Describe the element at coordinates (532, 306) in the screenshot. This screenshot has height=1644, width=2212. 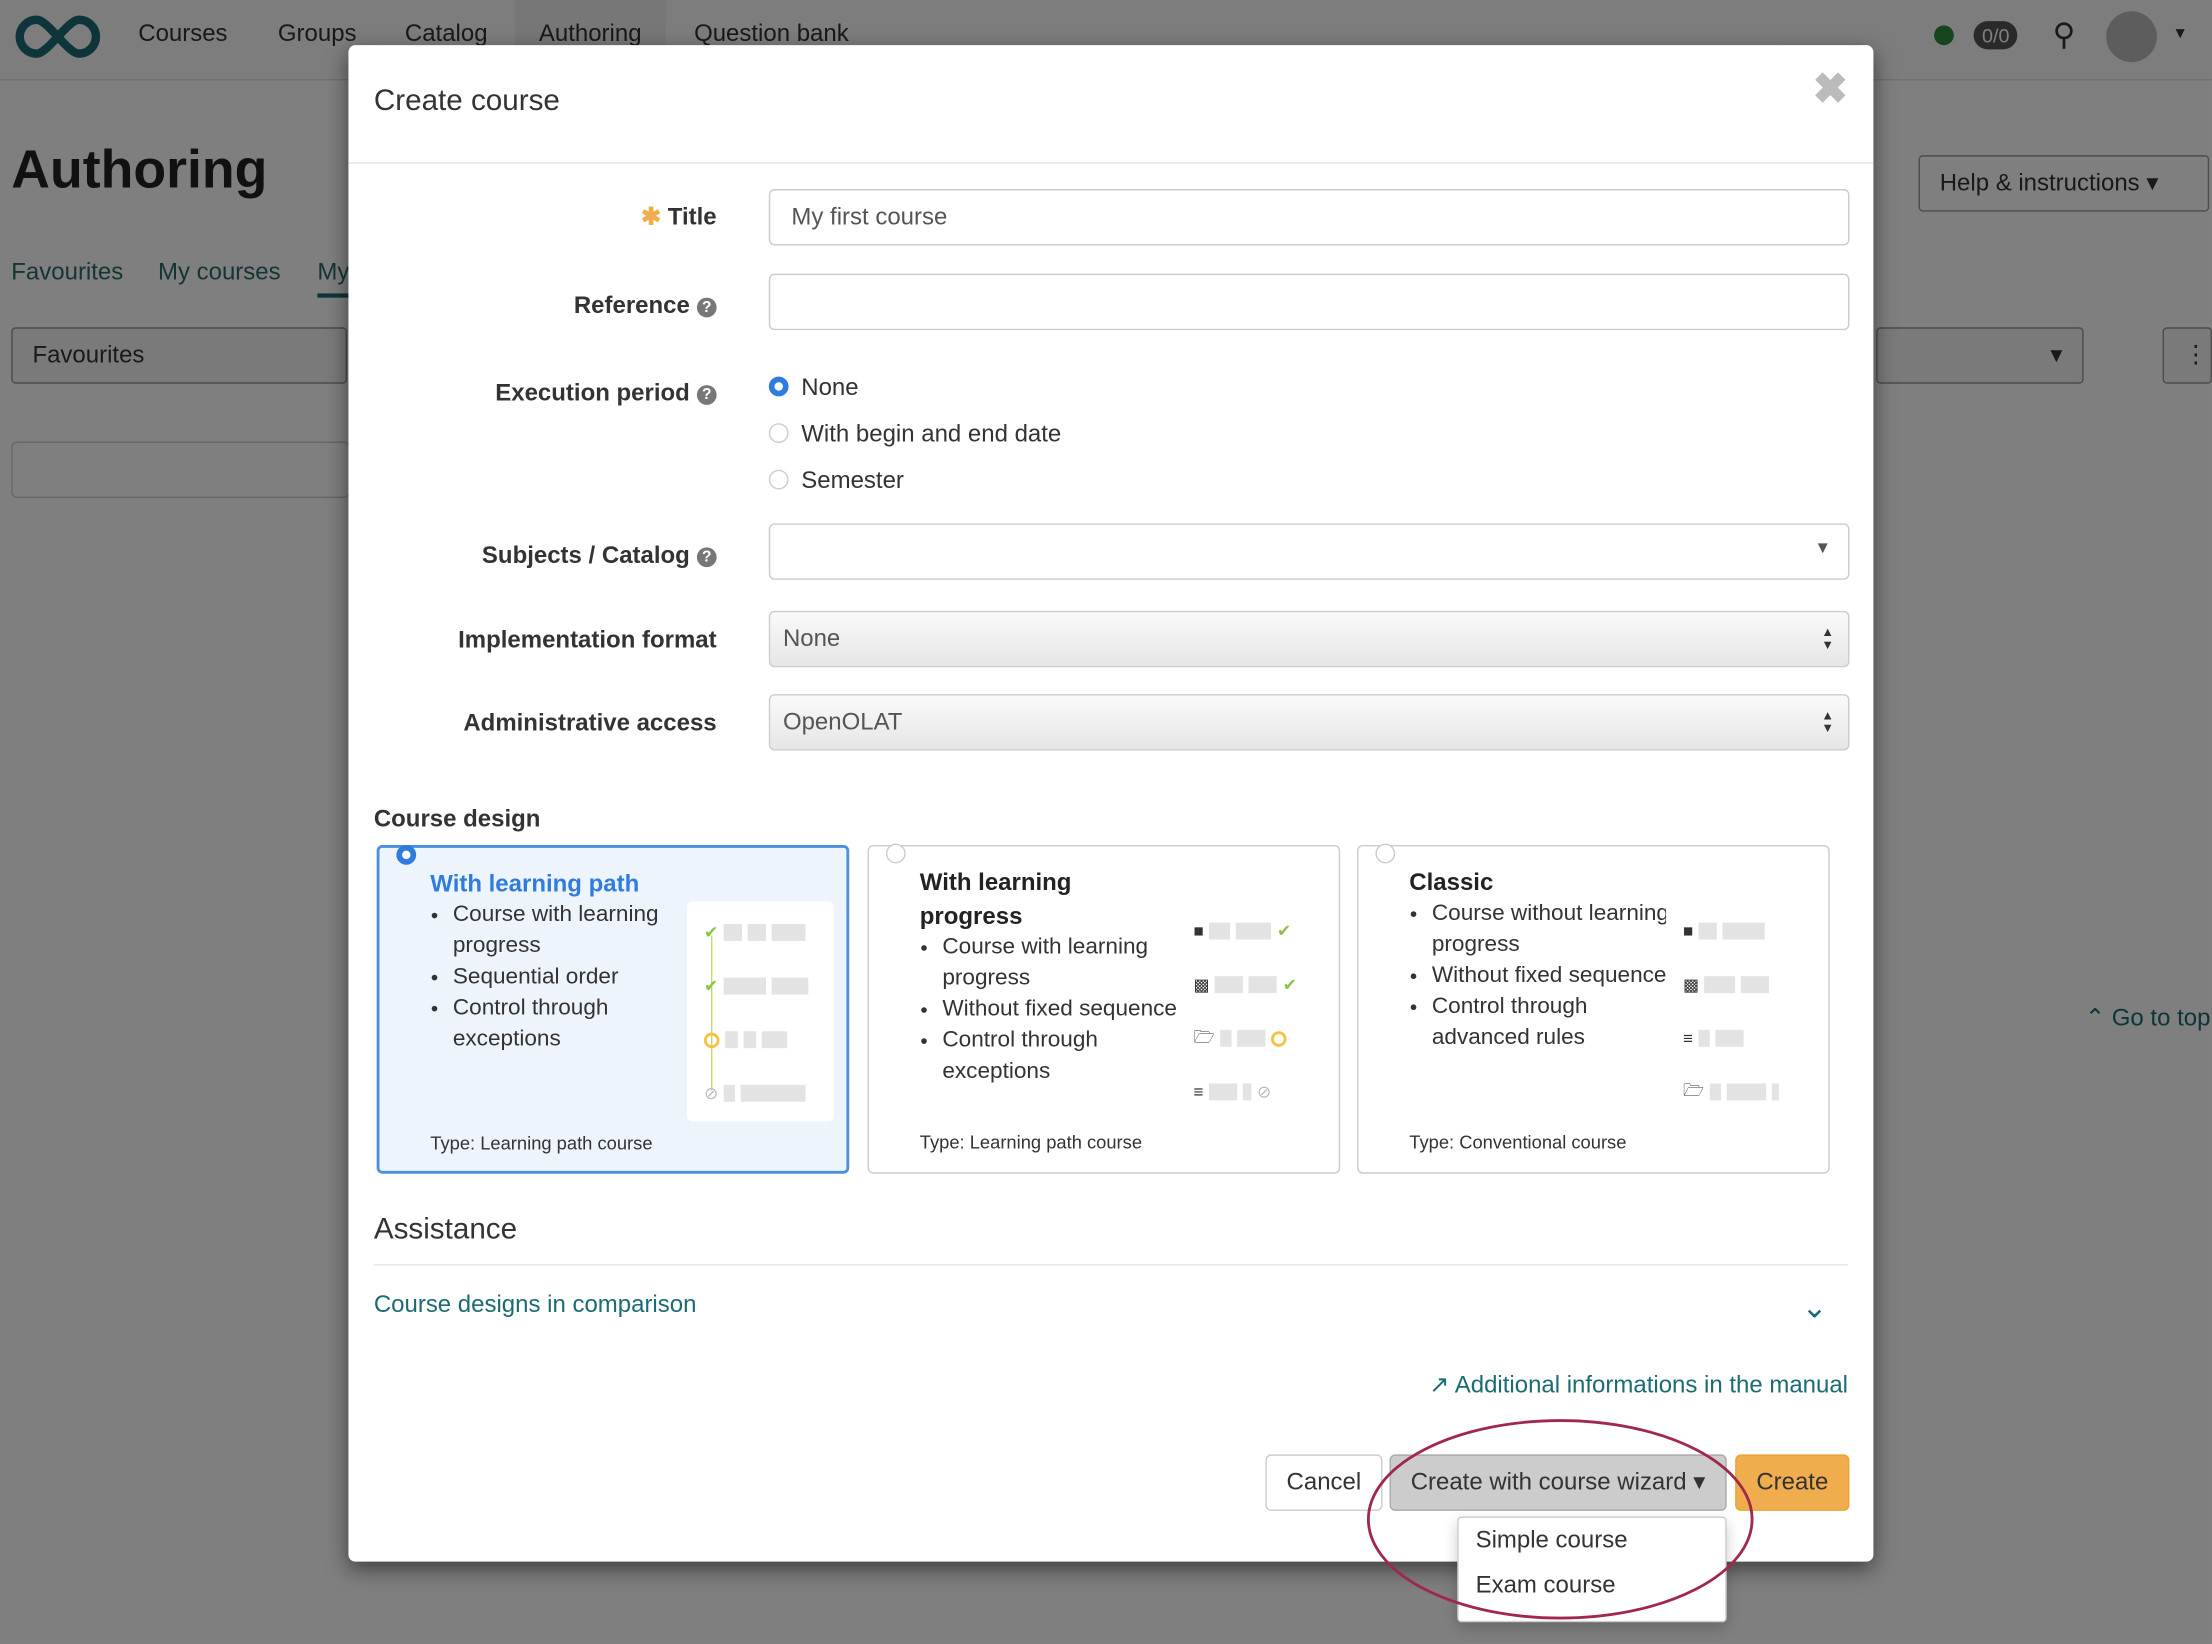
I see `reference-label: Reference?` at that location.